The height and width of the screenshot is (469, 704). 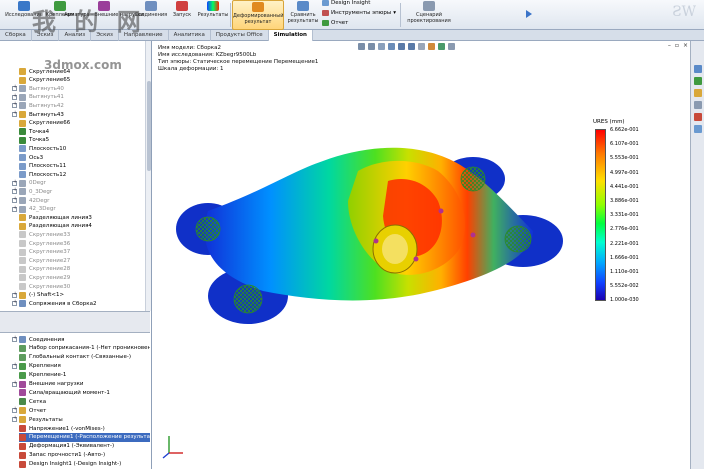 What do you see at coordinates (60, 226) in the screenshot?
I see `tree-item-label: Разделяющая линия4` at bounding box center [60, 226].